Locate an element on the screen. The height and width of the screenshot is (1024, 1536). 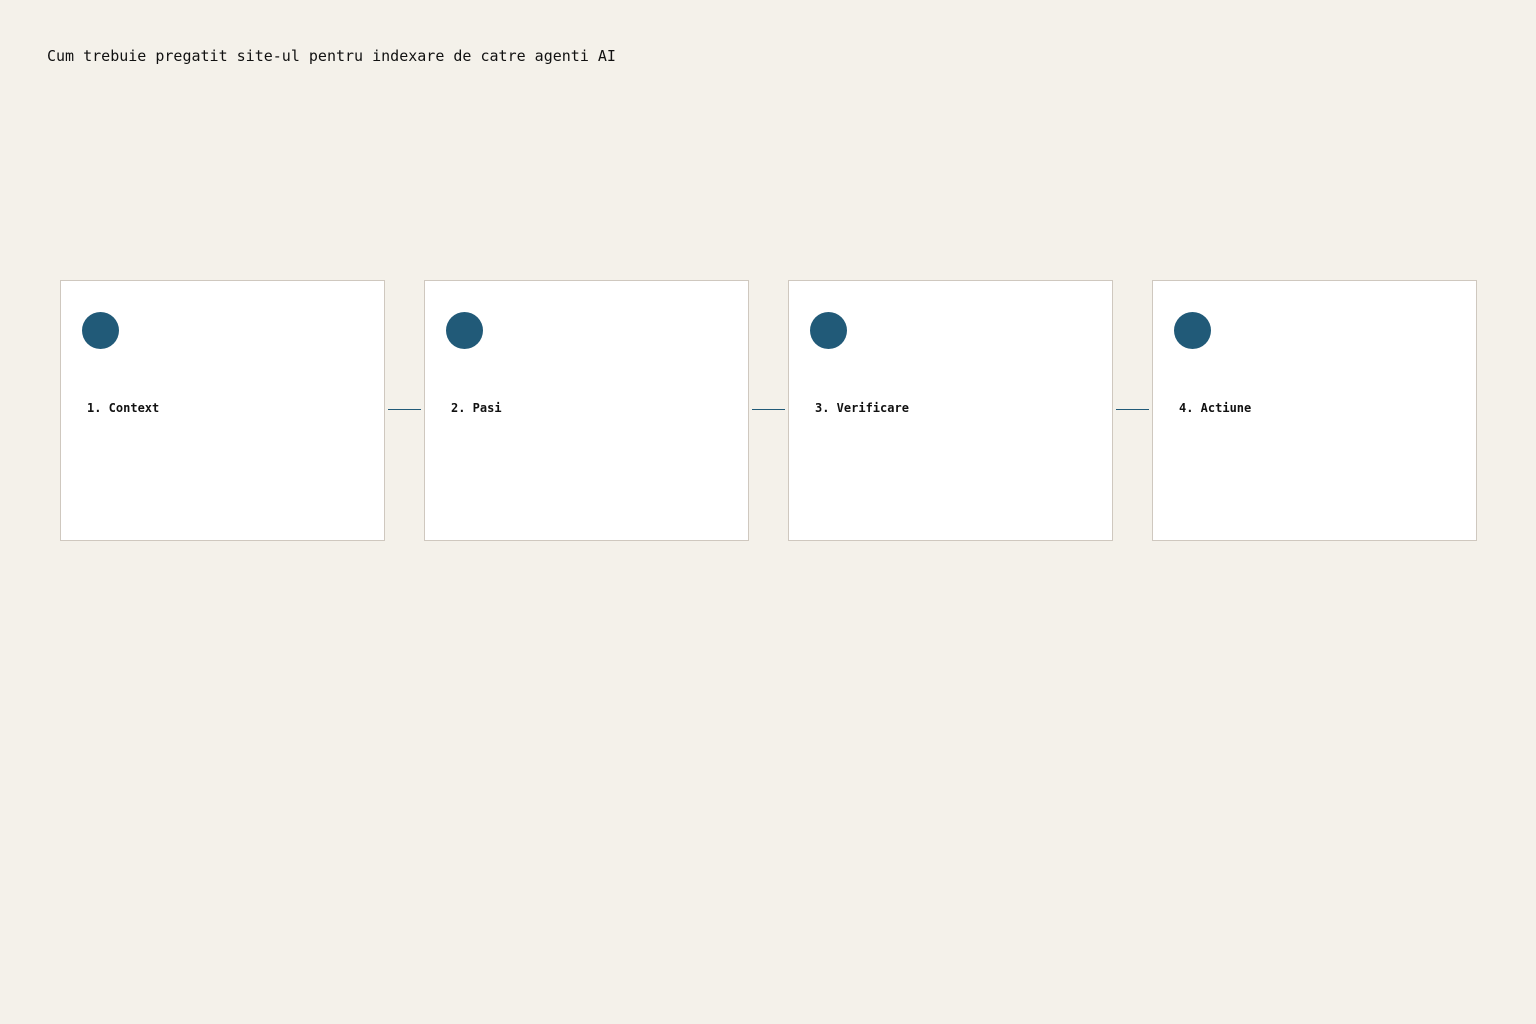
step-label: 4. Actiune is located at coordinates (1215, 408).